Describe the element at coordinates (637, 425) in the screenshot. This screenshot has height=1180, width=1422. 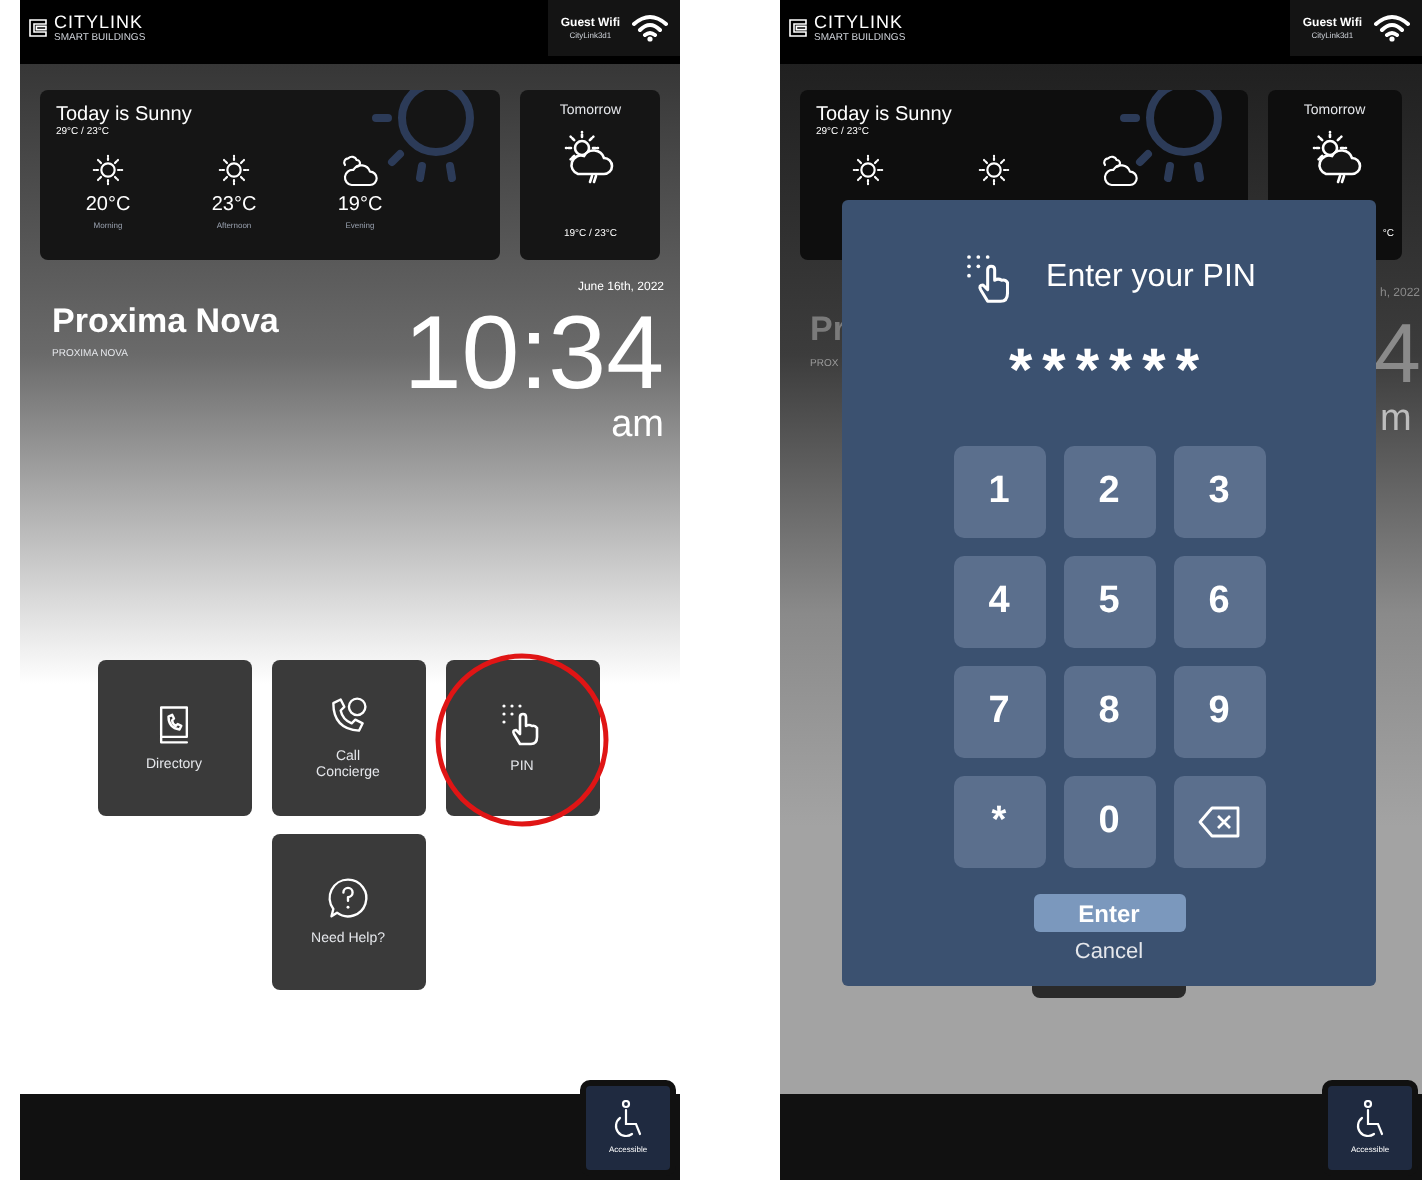
I see `clock-meridiem: am` at that location.